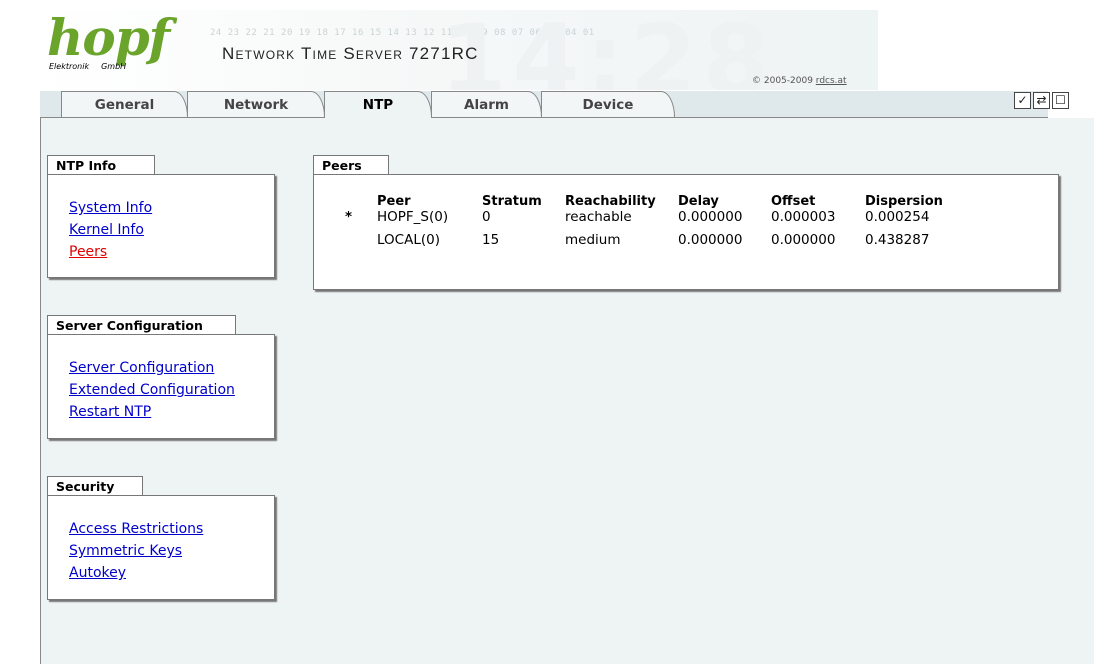 Image resolution: width=1094 pixels, height=664 pixels. I want to click on link-extended-configuration: Extended Configuration, so click(171, 390).